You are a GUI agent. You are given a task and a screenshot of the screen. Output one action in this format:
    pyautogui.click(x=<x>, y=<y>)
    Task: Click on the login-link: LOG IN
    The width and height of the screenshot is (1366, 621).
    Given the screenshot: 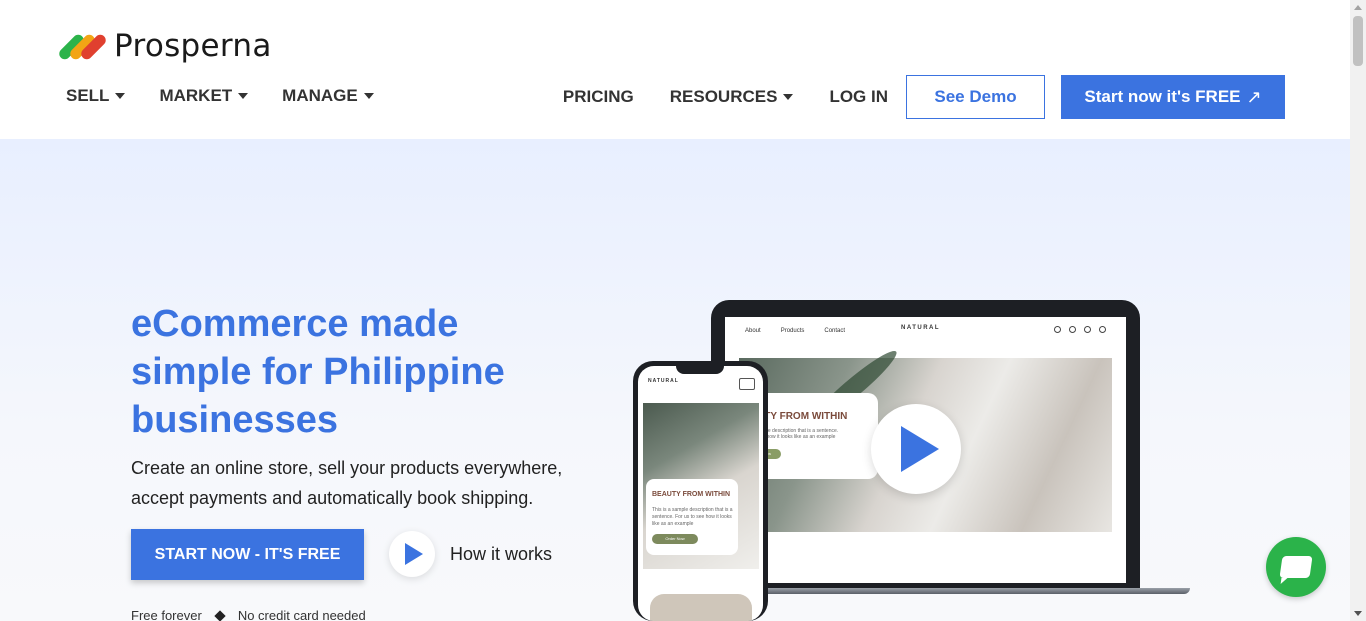 What is the action you would take?
    pyautogui.click(x=858, y=97)
    